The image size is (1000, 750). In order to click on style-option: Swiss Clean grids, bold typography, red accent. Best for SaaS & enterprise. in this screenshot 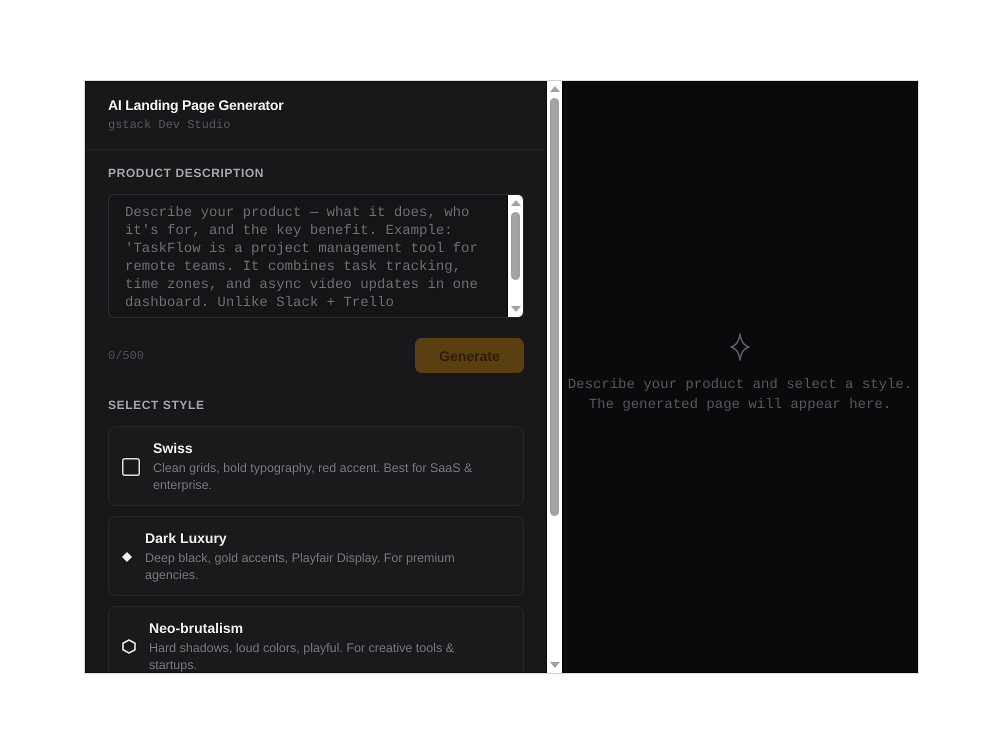, I will do `click(316, 466)`.